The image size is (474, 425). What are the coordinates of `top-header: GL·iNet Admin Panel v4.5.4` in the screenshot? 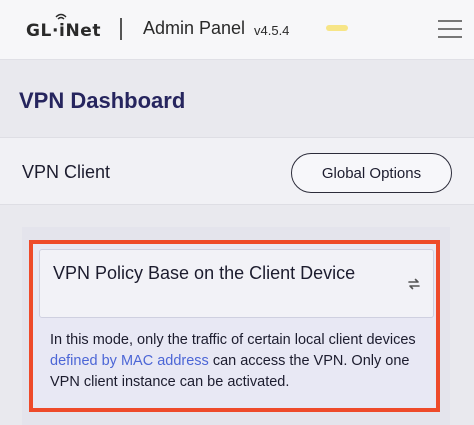 It's located at (237, 30).